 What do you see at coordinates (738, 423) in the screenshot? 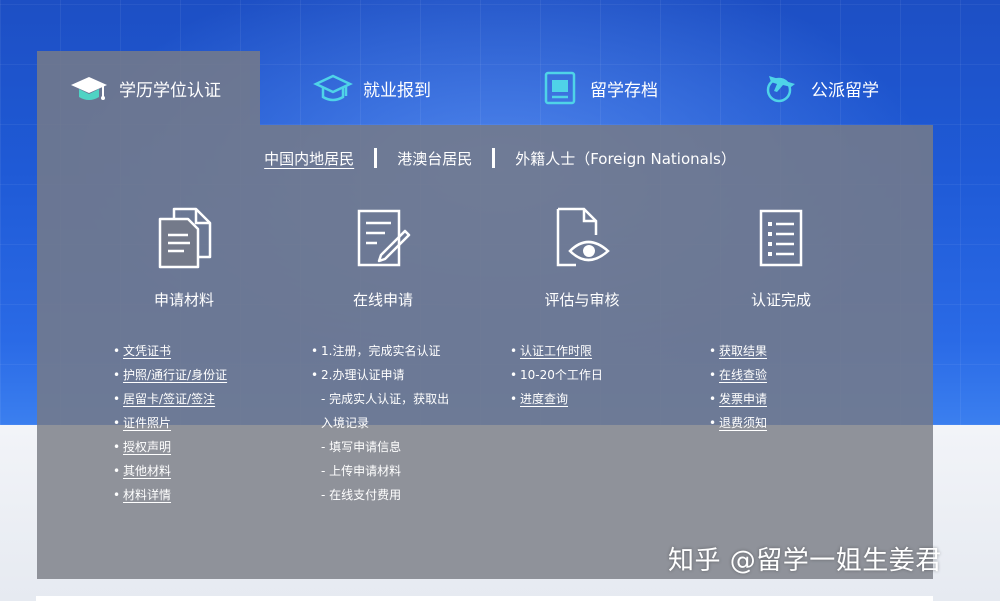
I see `list-item: 退费须知` at bounding box center [738, 423].